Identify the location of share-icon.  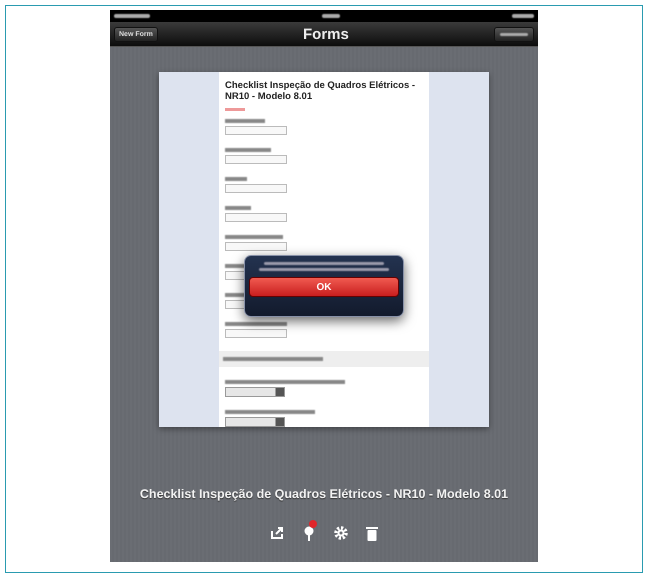
(277, 533).